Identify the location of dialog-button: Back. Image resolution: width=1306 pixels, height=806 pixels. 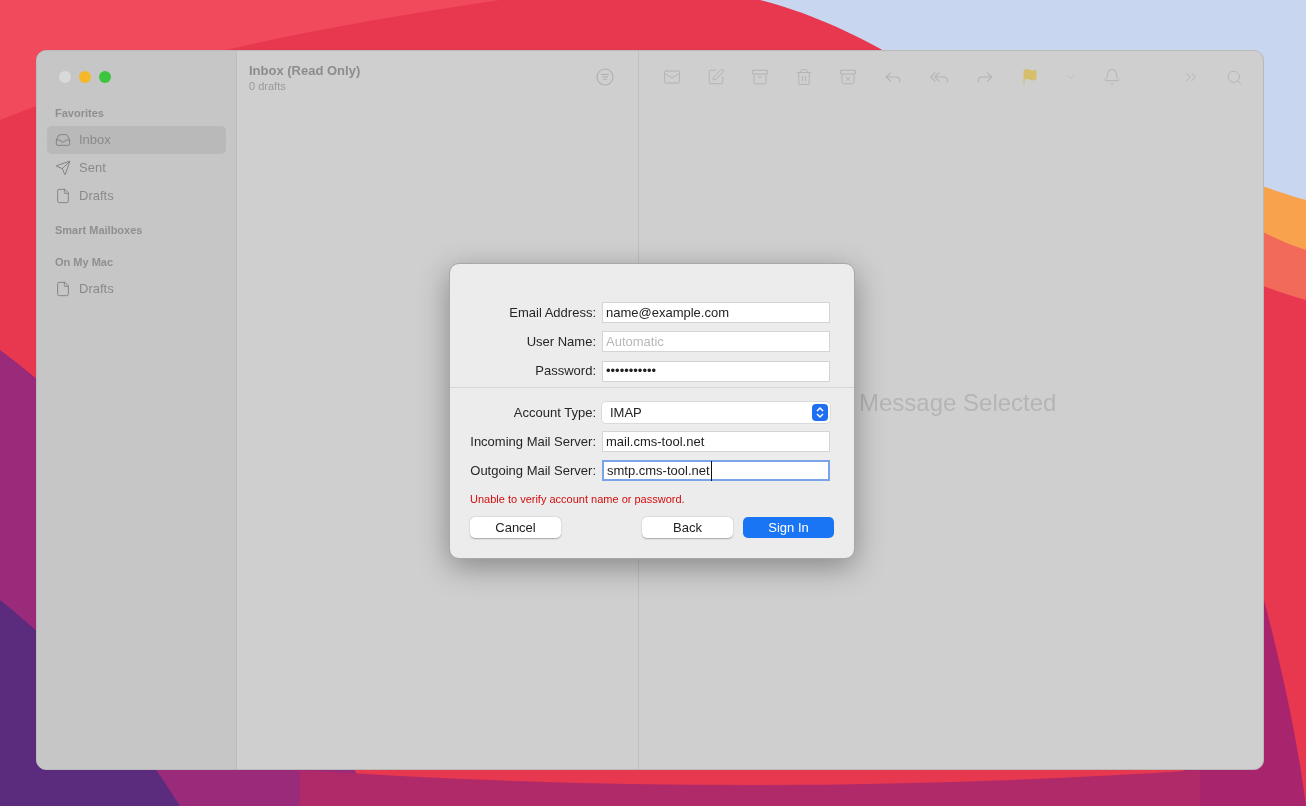
(687, 528).